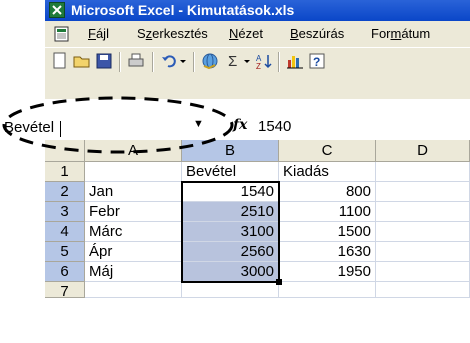  What do you see at coordinates (327, 172) in the screenshot?
I see `cell-c1: Kiadás` at bounding box center [327, 172].